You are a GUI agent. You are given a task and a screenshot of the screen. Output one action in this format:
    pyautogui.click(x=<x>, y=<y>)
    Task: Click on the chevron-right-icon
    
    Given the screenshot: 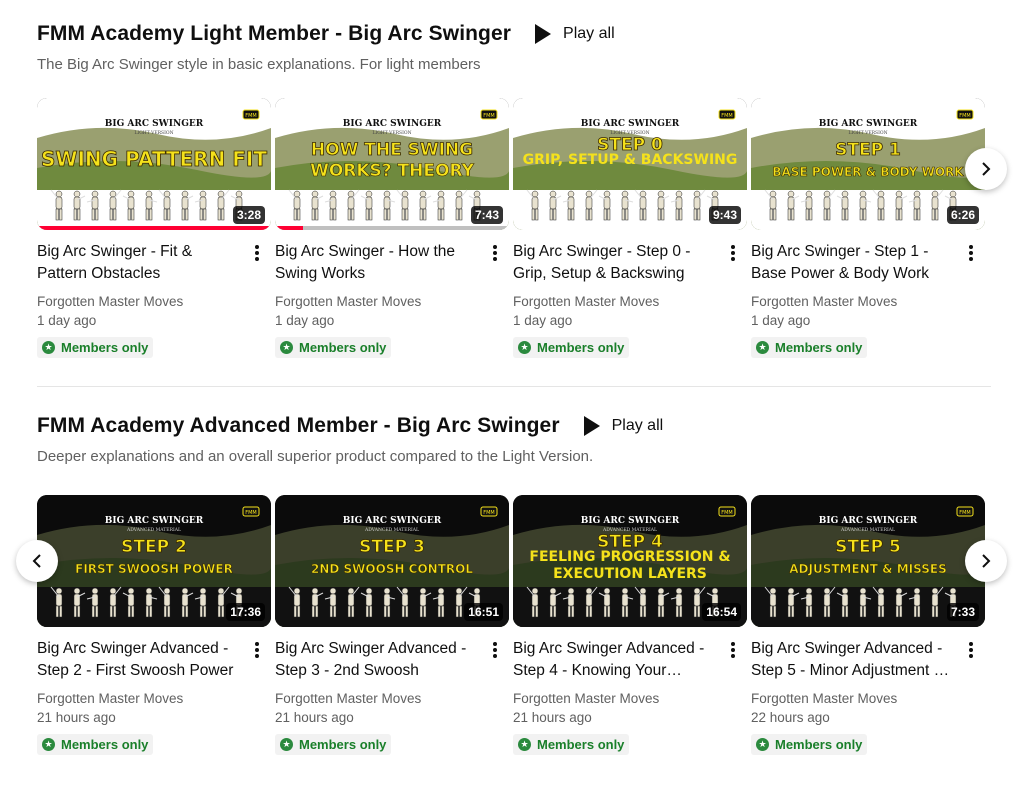 What is the action you would take?
    pyautogui.click(x=986, y=169)
    